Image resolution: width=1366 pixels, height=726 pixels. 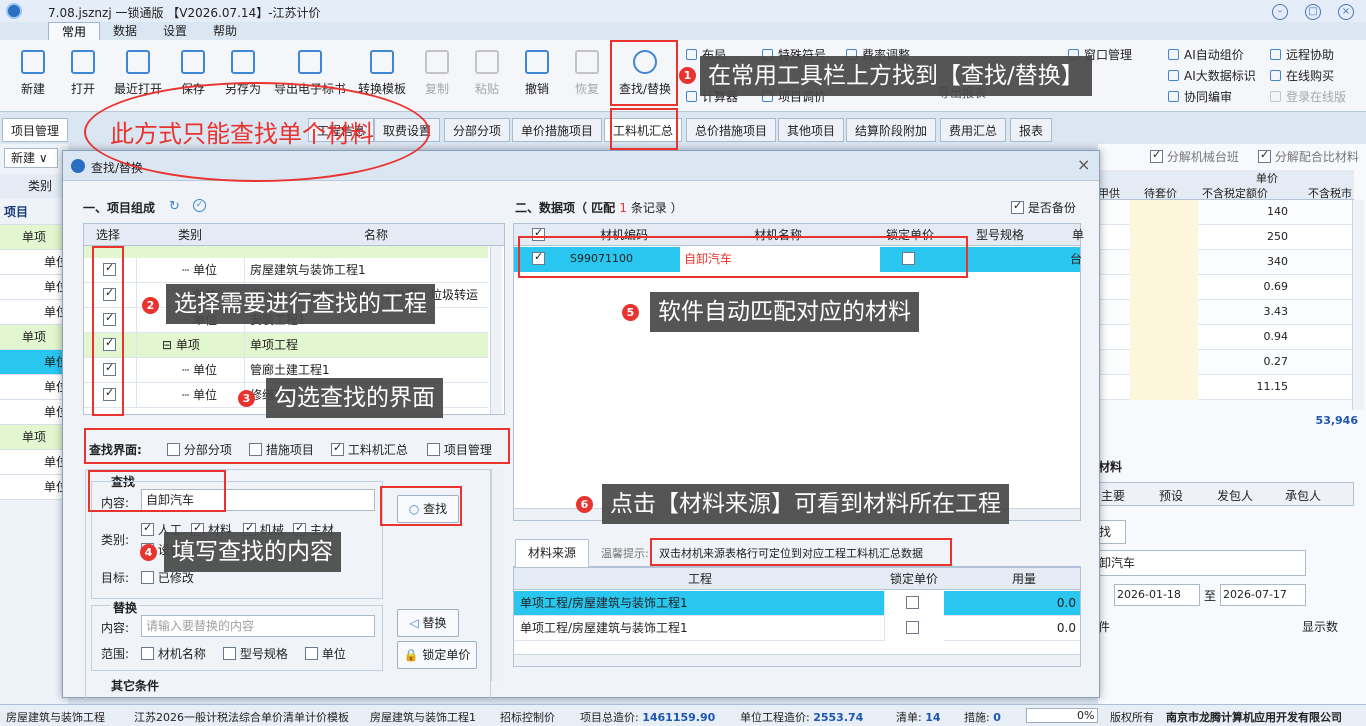 I want to click on project-tree-node: 项目, so click(x=34, y=212).